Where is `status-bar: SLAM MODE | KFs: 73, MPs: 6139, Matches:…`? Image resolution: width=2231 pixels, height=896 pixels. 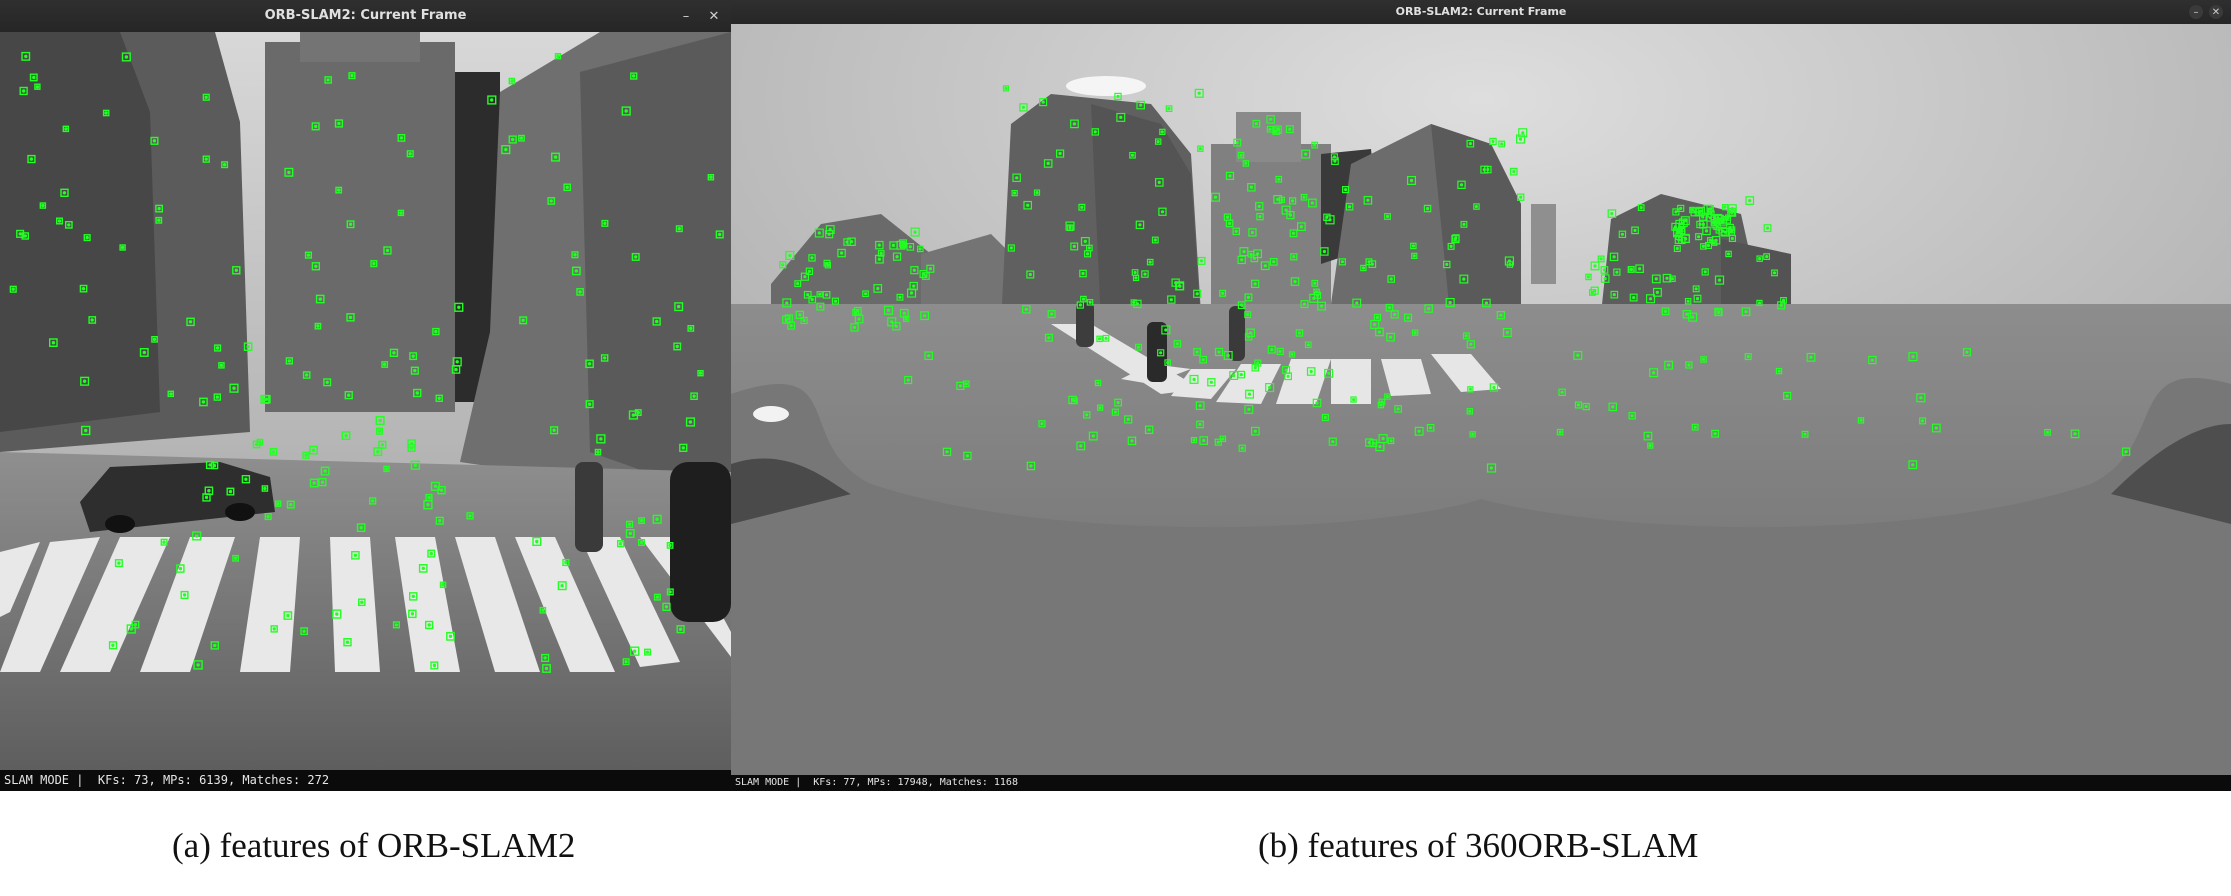 status-bar: SLAM MODE | KFs: 73, MPs: 6139, Matches:… is located at coordinates (365, 780).